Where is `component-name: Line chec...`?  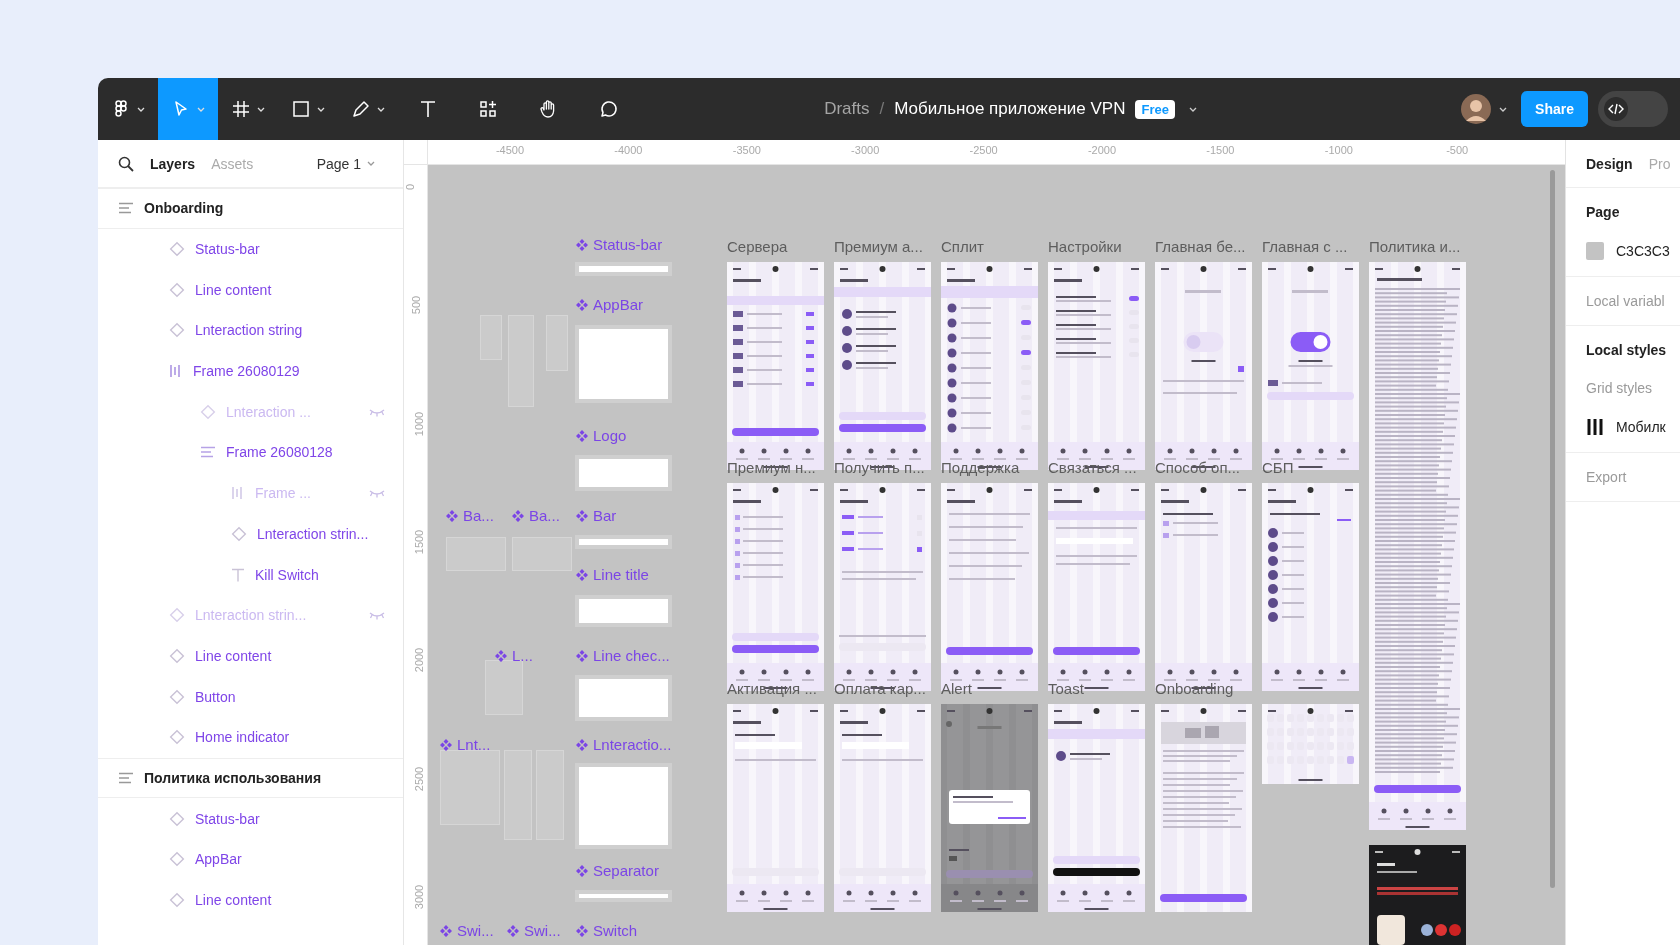
component-name: Line chec... is located at coordinates (631, 655).